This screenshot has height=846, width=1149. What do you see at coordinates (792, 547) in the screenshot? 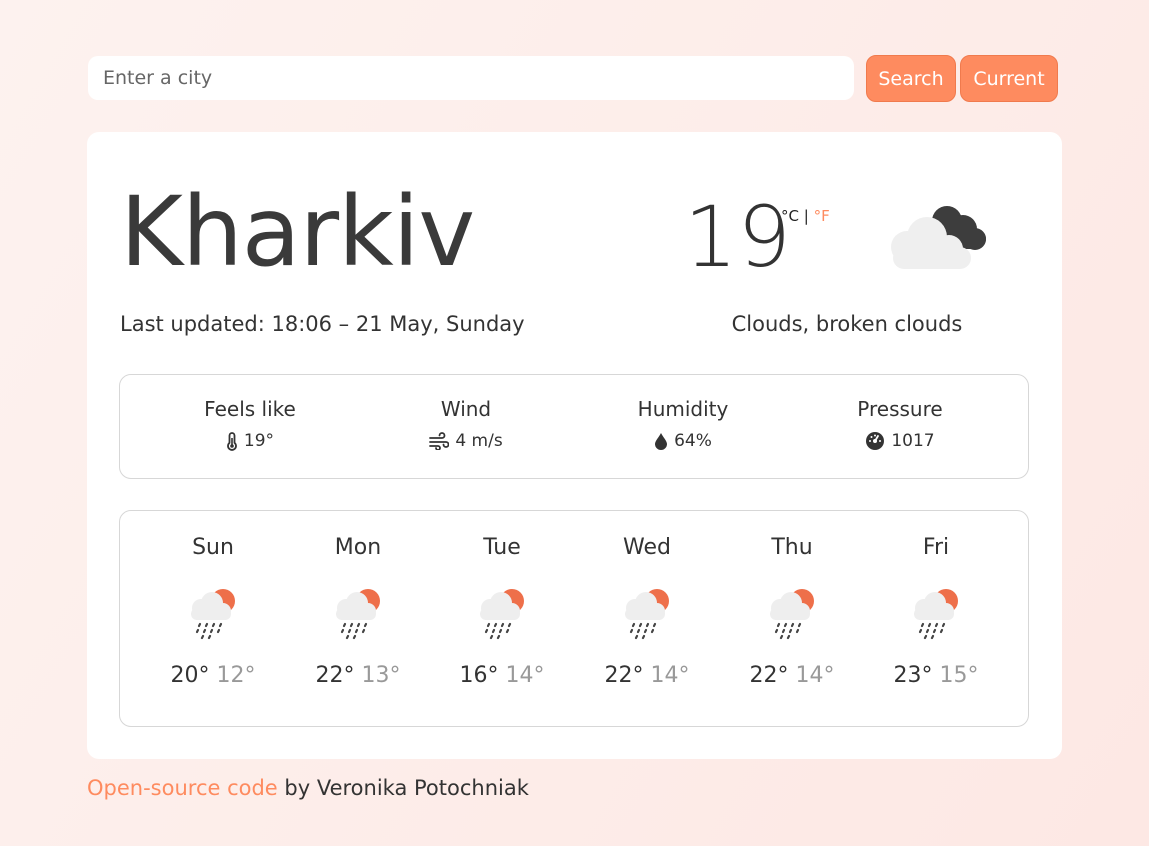
I see `forecast-day-name: Thu` at bounding box center [792, 547].